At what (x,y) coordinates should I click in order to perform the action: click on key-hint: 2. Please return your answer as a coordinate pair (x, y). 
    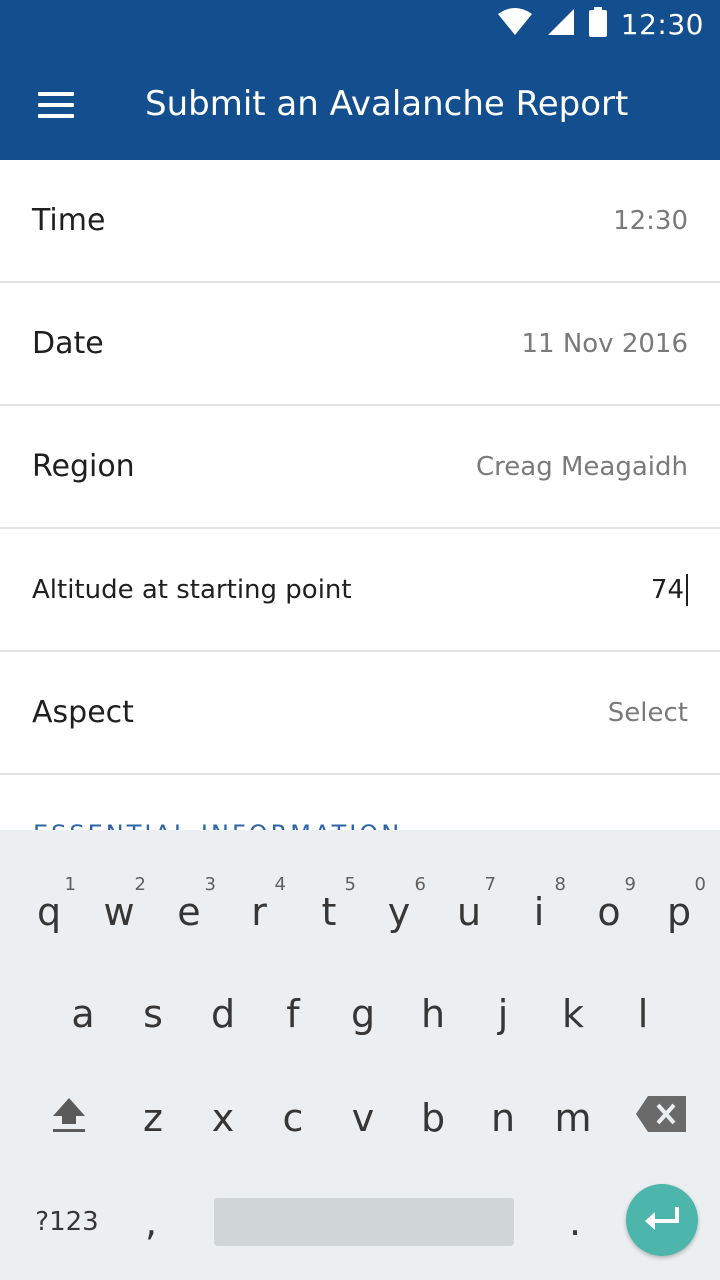
    Looking at the image, I should click on (140, 884).